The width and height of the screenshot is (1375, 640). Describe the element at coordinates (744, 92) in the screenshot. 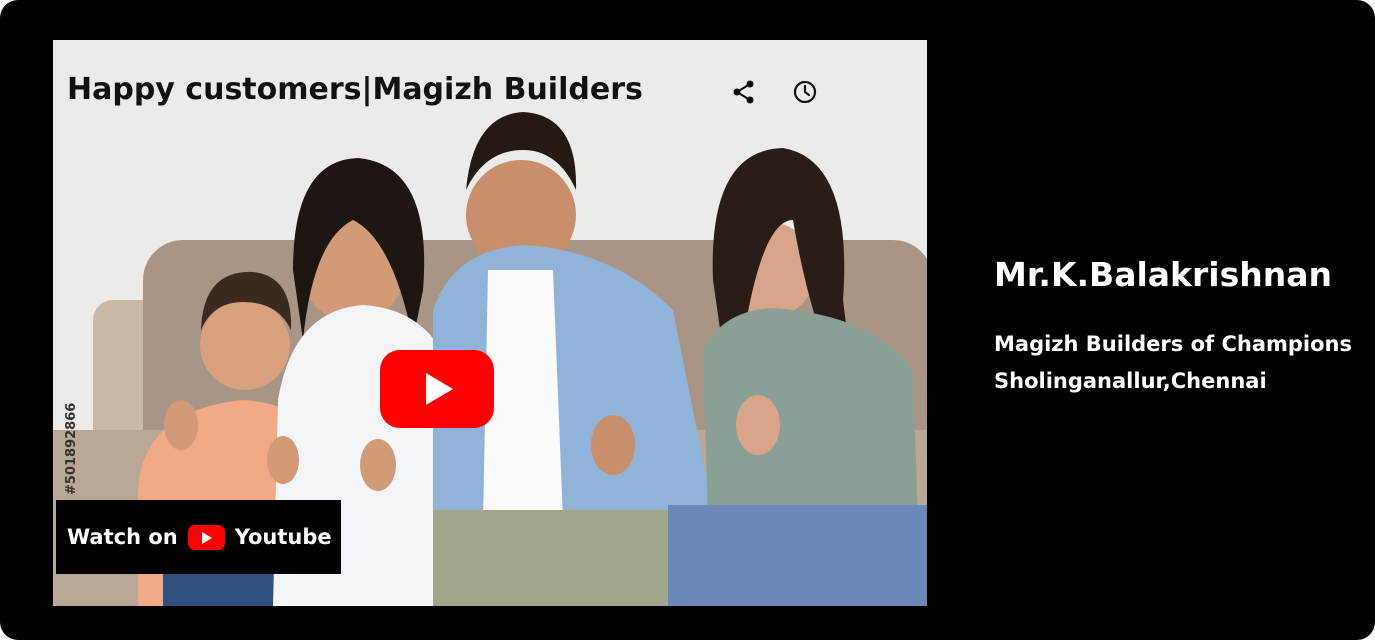

I see `share-icon` at that location.